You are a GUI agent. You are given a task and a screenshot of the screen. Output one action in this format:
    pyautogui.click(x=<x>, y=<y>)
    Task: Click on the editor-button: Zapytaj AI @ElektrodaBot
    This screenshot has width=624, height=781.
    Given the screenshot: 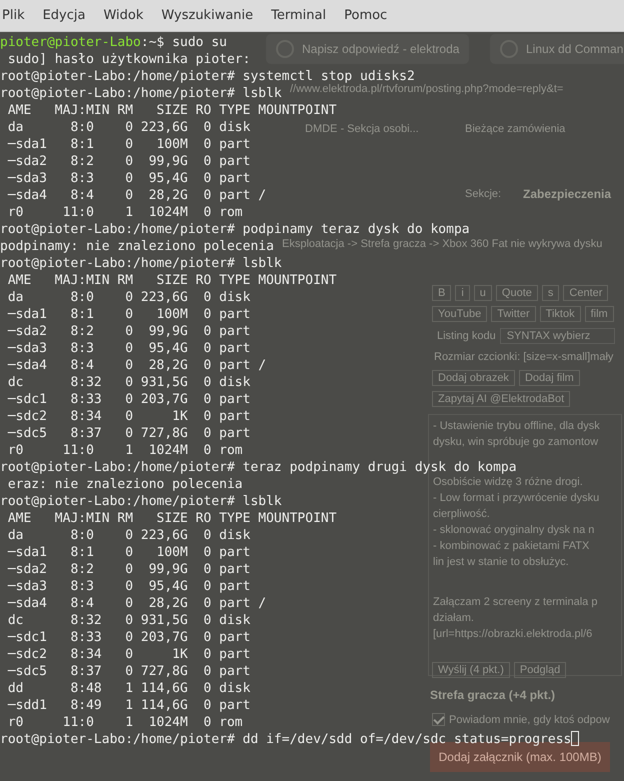 What is the action you would take?
    pyautogui.click(x=501, y=399)
    